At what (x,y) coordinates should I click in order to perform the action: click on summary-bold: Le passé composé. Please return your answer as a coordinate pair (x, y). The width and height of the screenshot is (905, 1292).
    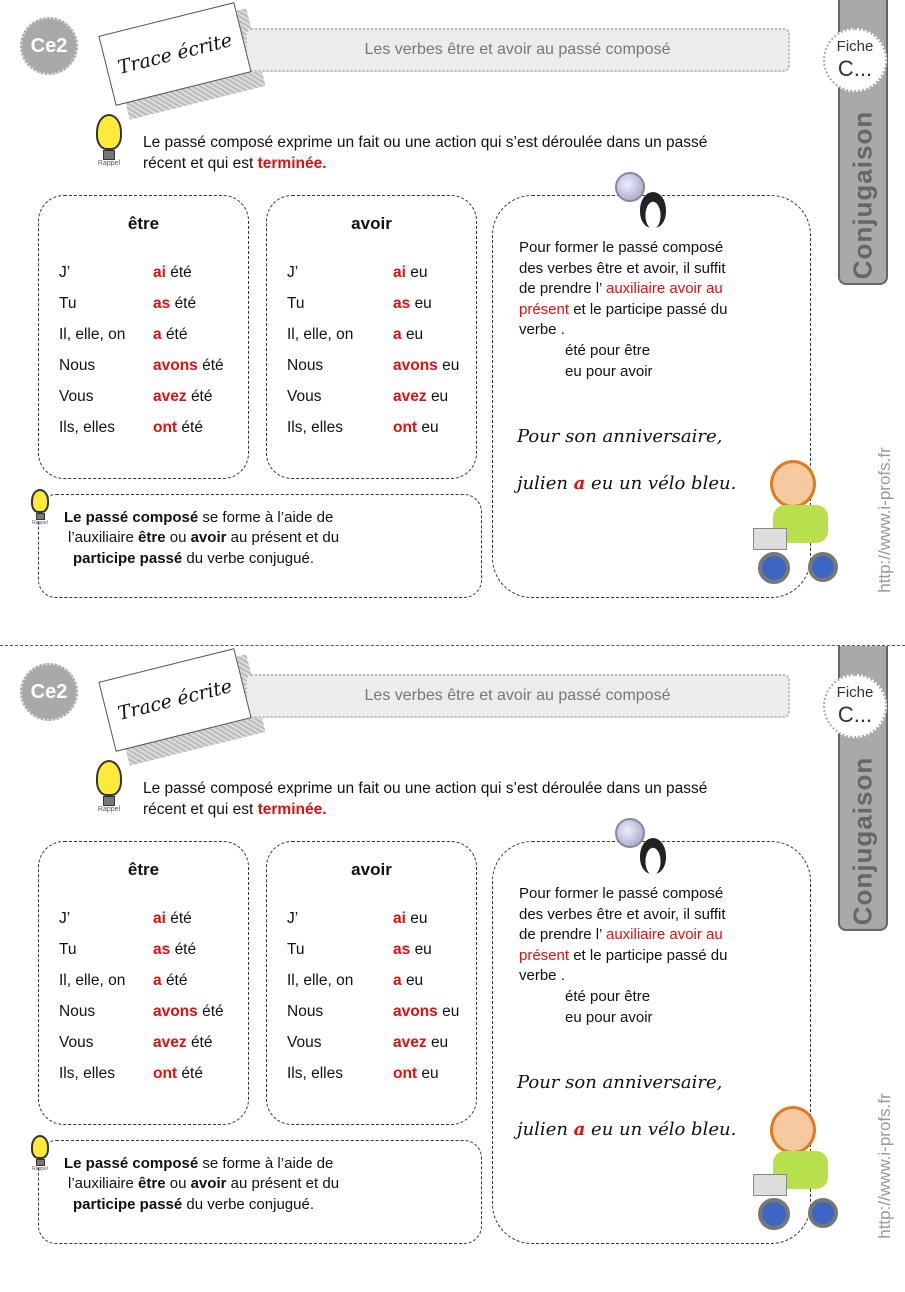
    Looking at the image, I should click on (131, 517).